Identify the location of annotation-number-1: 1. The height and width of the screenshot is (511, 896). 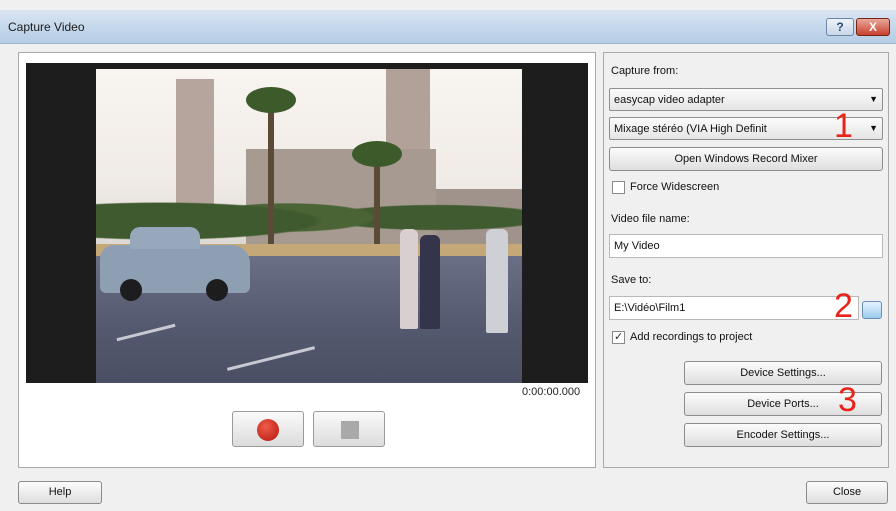
(843, 126).